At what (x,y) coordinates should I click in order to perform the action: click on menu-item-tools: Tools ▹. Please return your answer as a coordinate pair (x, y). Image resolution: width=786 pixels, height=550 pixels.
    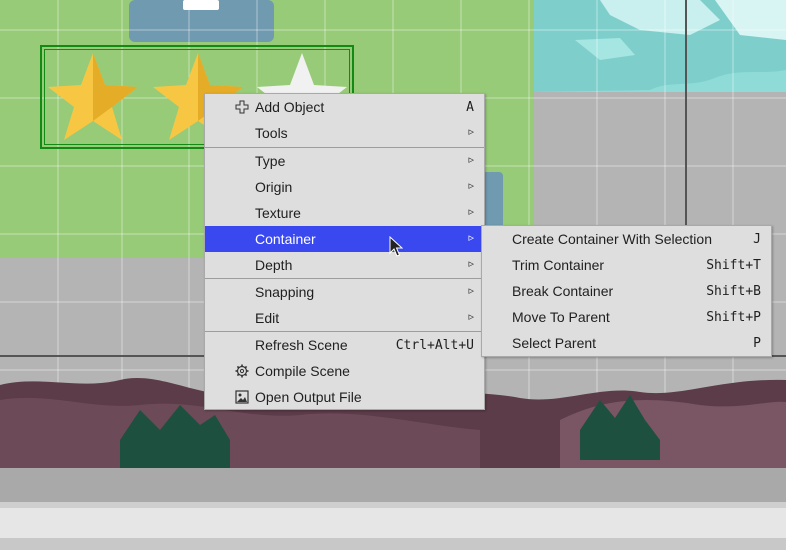
    Looking at the image, I should click on (344, 133).